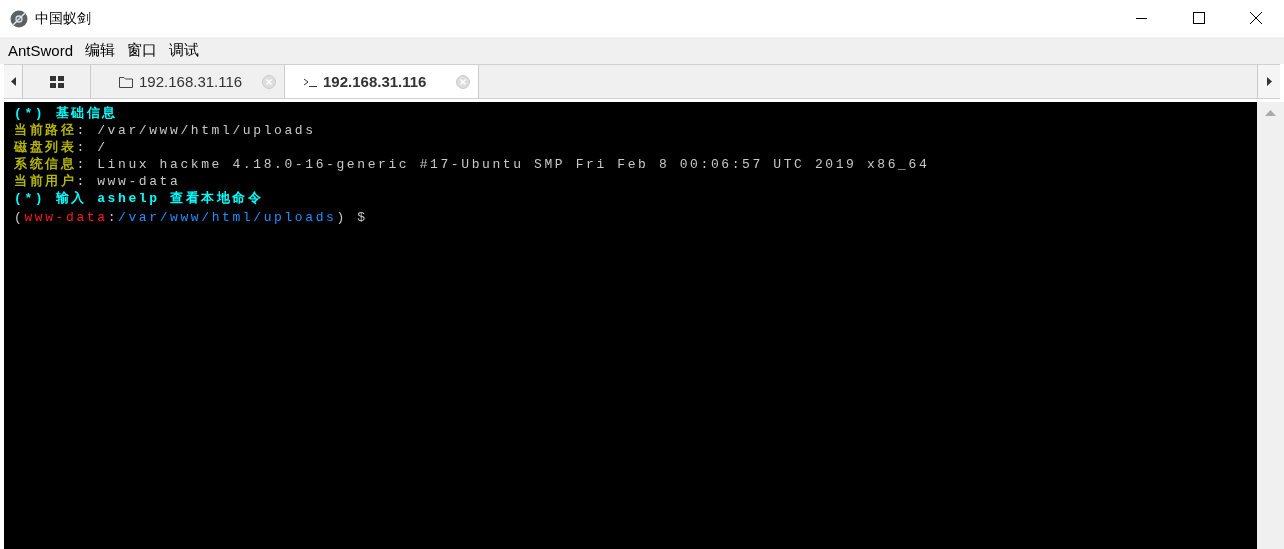 The image size is (1284, 549). What do you see at coordinates (184, 50) in the screenshot?
I see `menu-item: 调试` at bounding box center [184, 50].